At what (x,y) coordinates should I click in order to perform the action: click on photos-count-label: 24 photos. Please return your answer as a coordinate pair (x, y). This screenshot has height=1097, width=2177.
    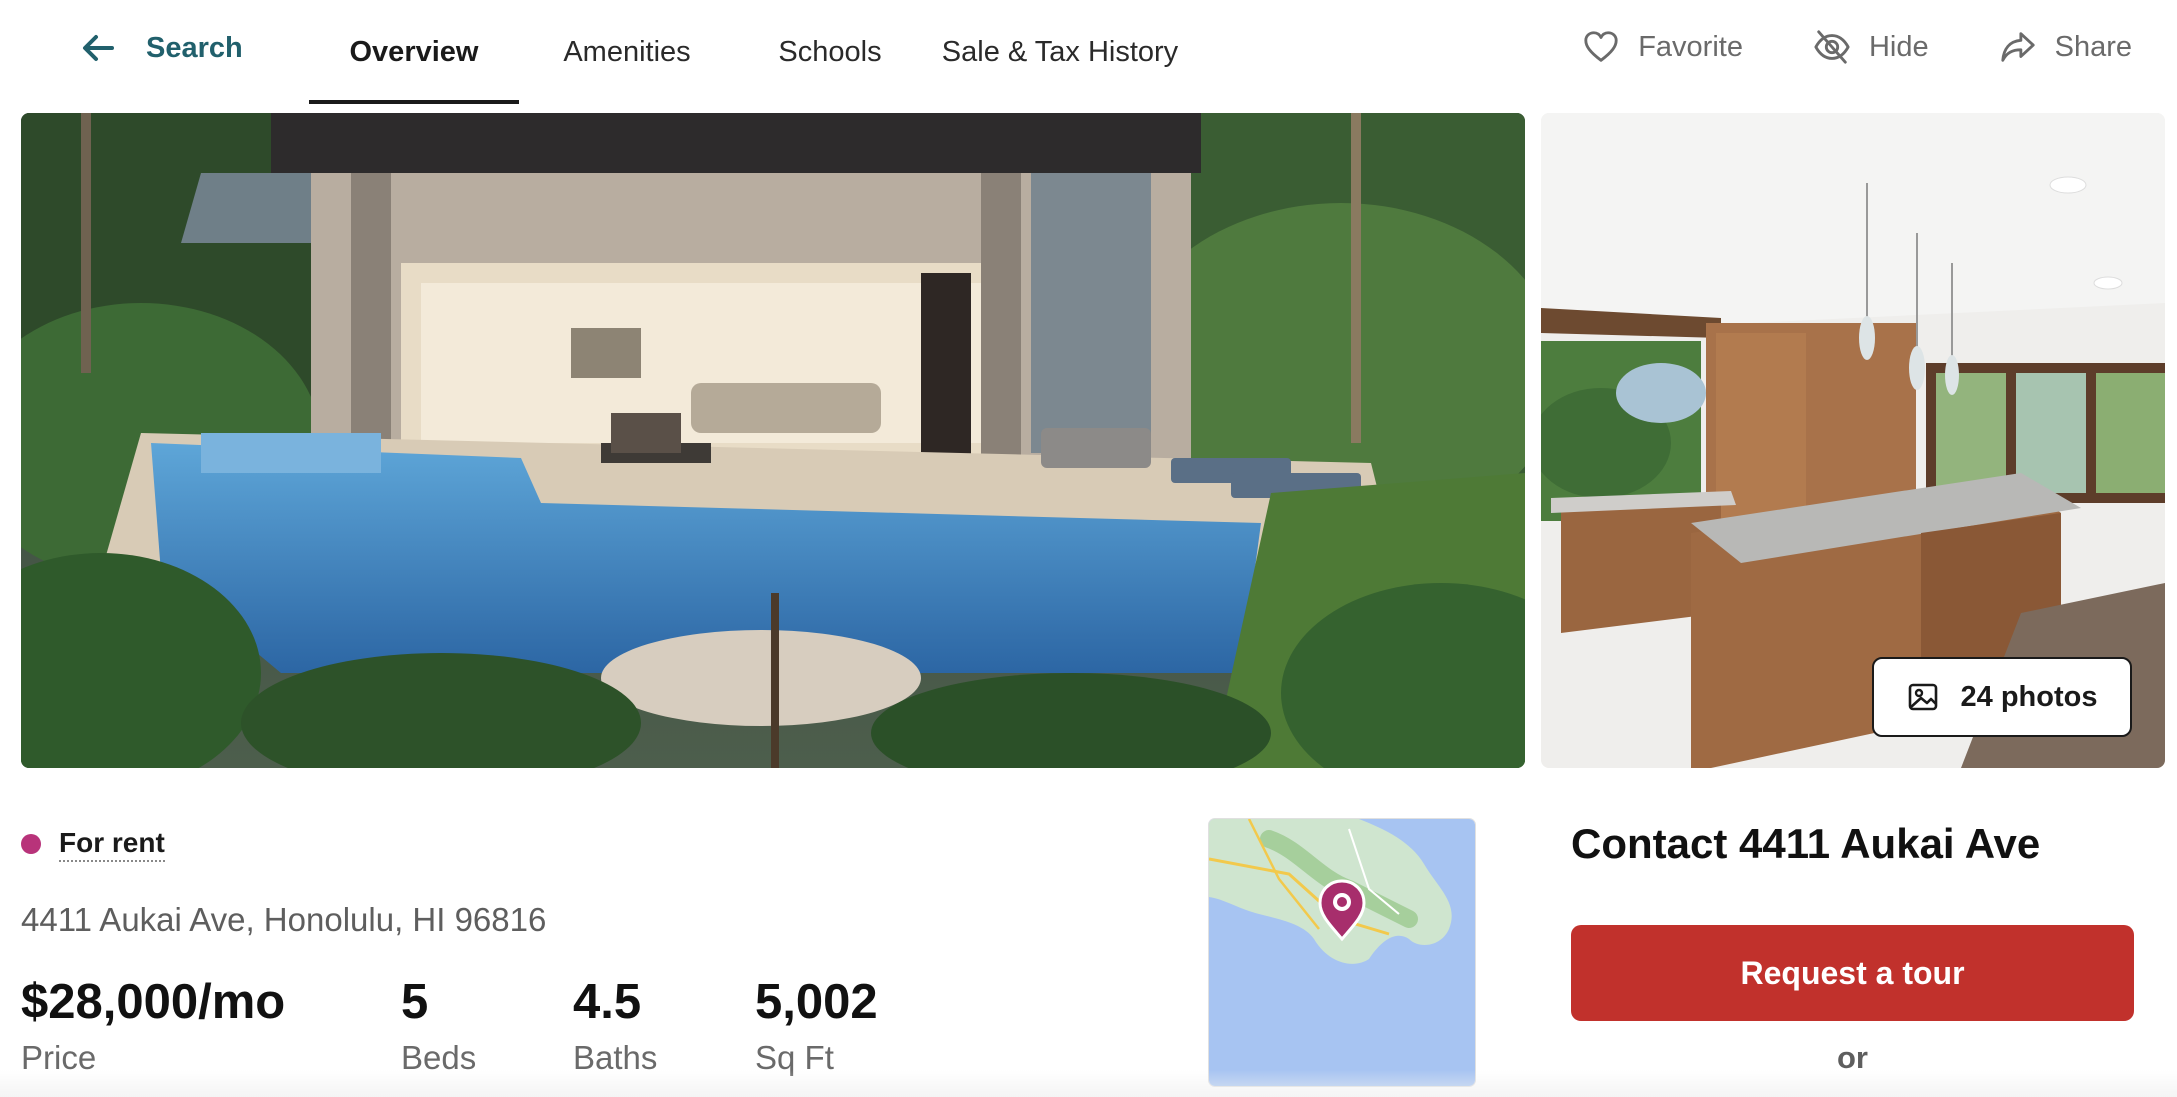
    Looking at the image, I should click on (2029, 696).